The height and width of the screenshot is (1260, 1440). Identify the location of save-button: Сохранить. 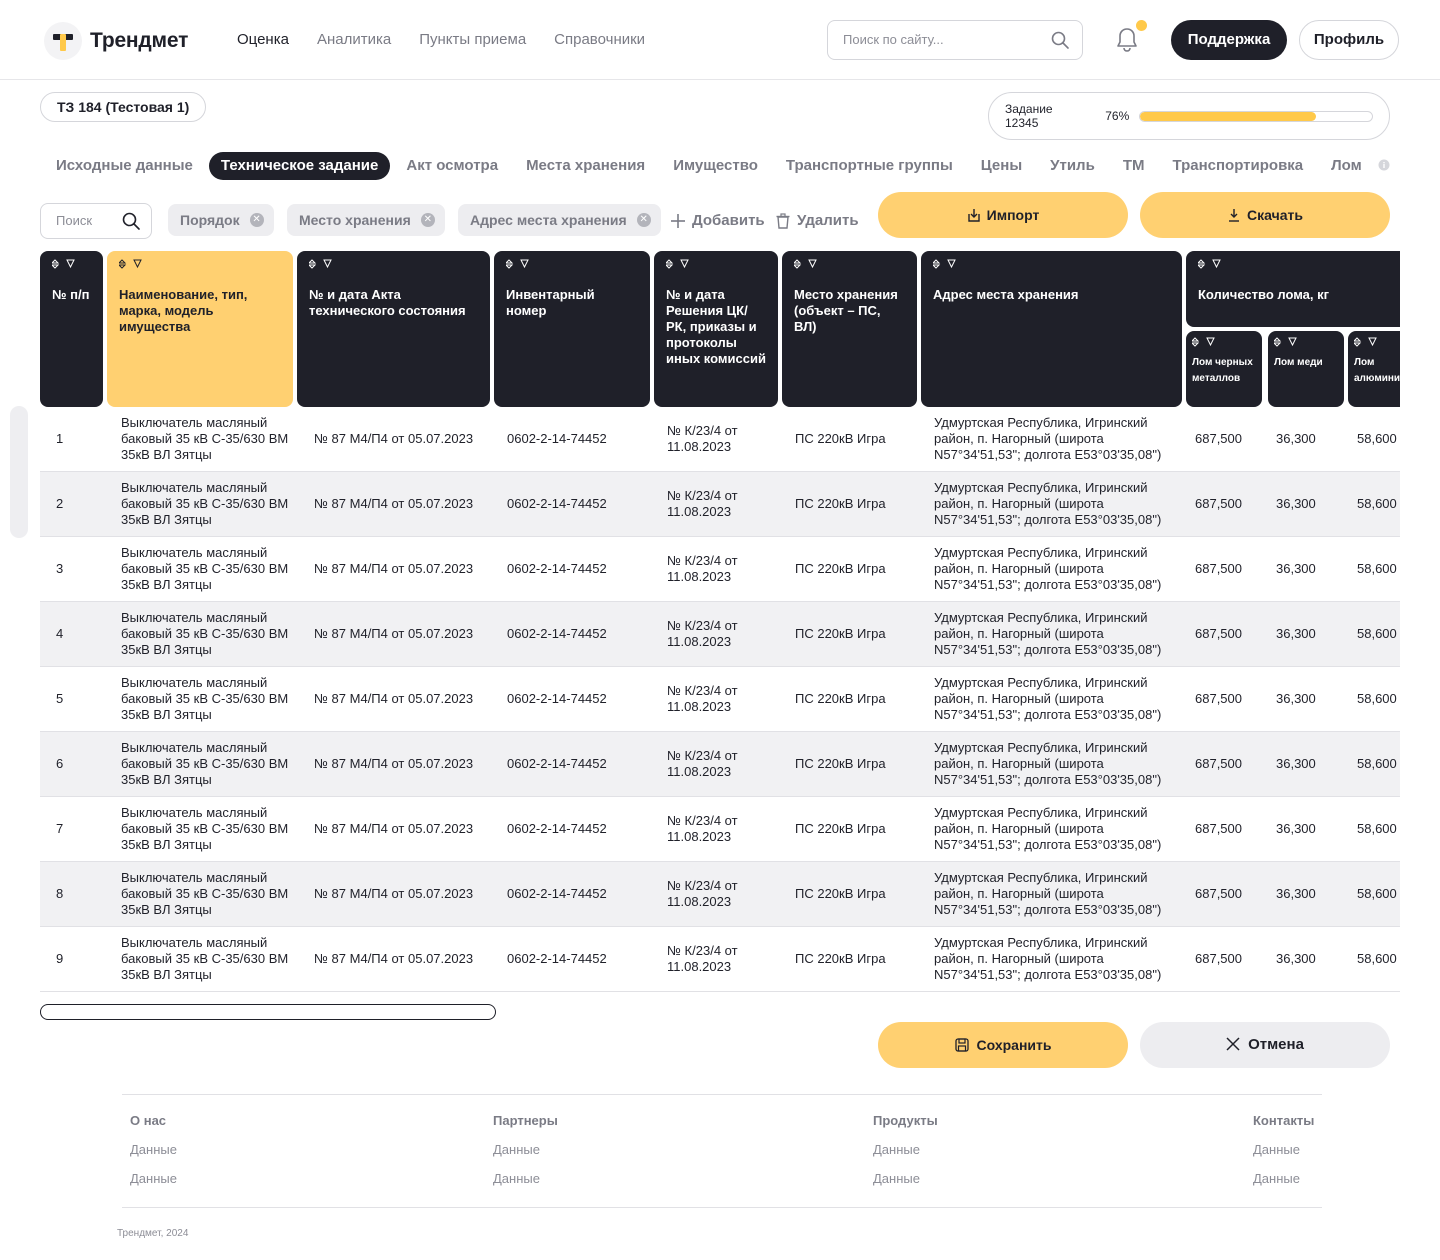
(1003, 1045).